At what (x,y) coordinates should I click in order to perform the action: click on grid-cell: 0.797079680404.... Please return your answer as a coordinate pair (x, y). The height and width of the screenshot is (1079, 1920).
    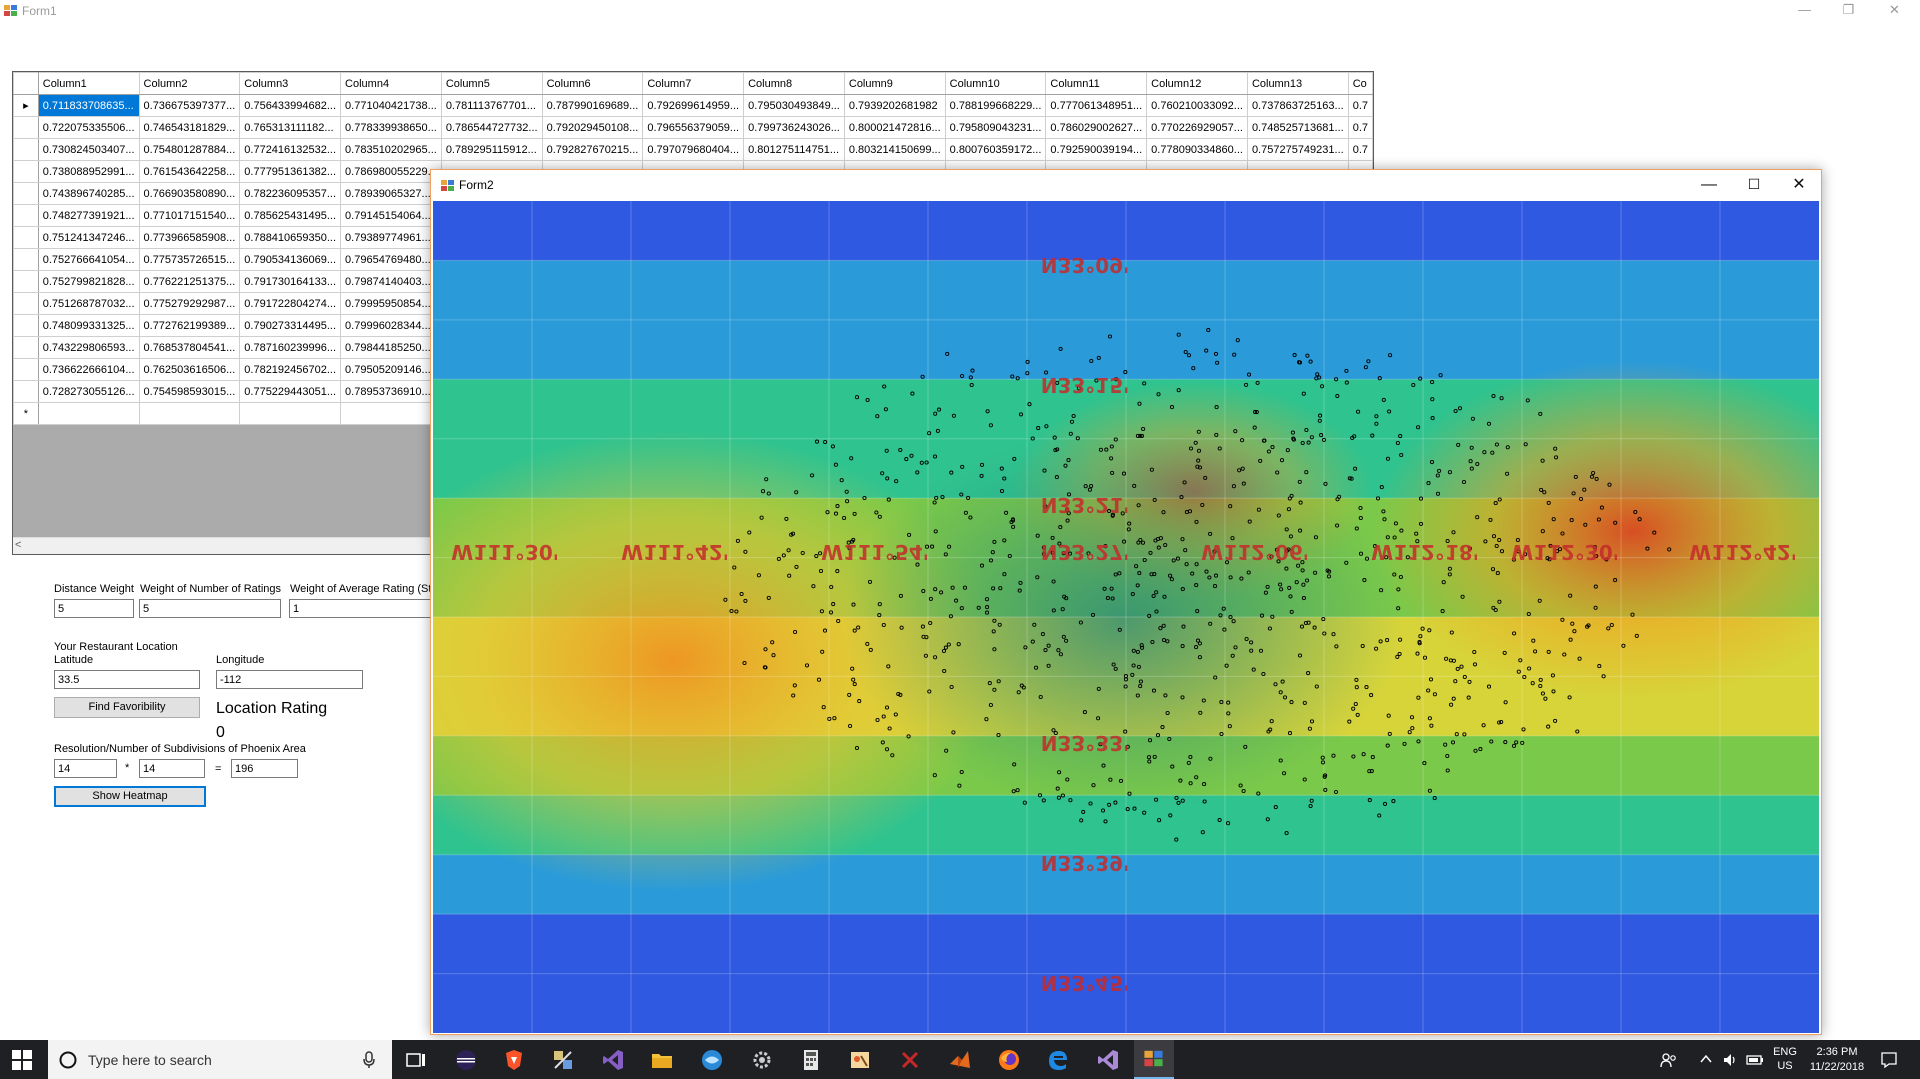
    Looking at the image, I should click on (693, 149).